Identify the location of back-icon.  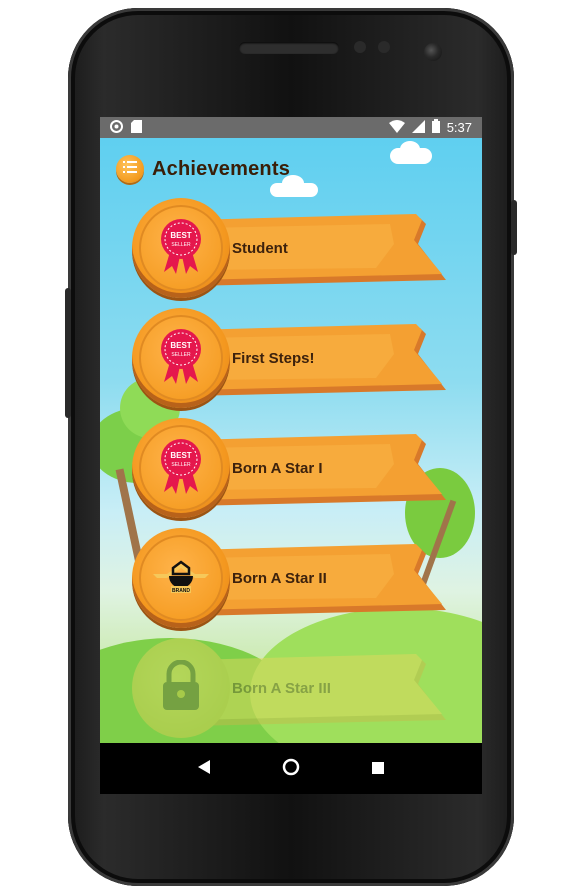
(203, 768).